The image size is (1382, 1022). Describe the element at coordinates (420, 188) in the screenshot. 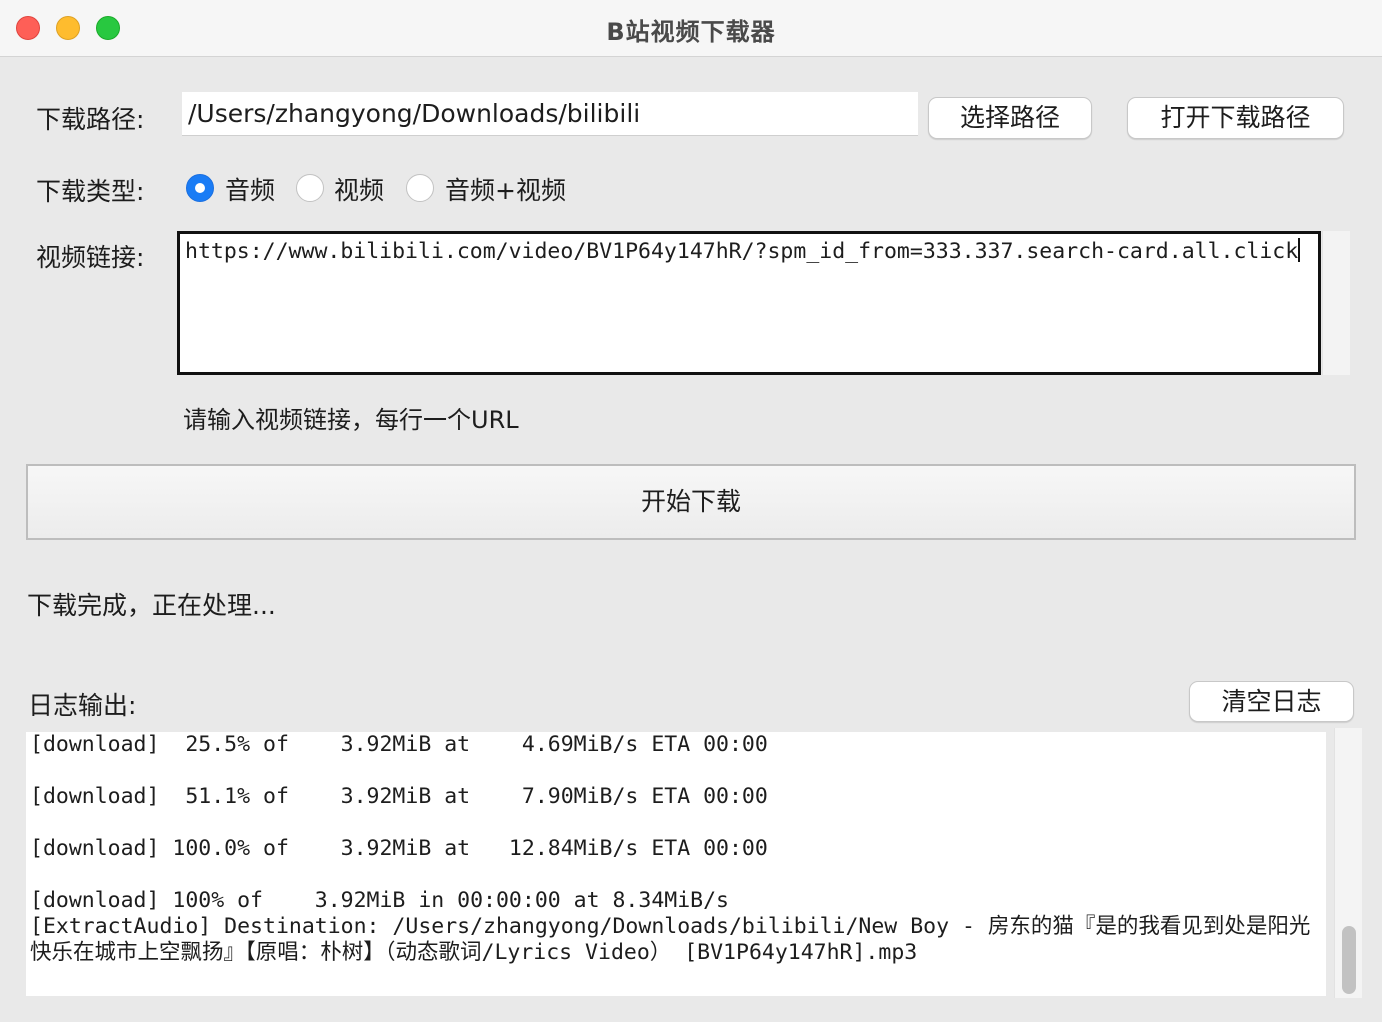

I see `radio-audio-video` at that location.